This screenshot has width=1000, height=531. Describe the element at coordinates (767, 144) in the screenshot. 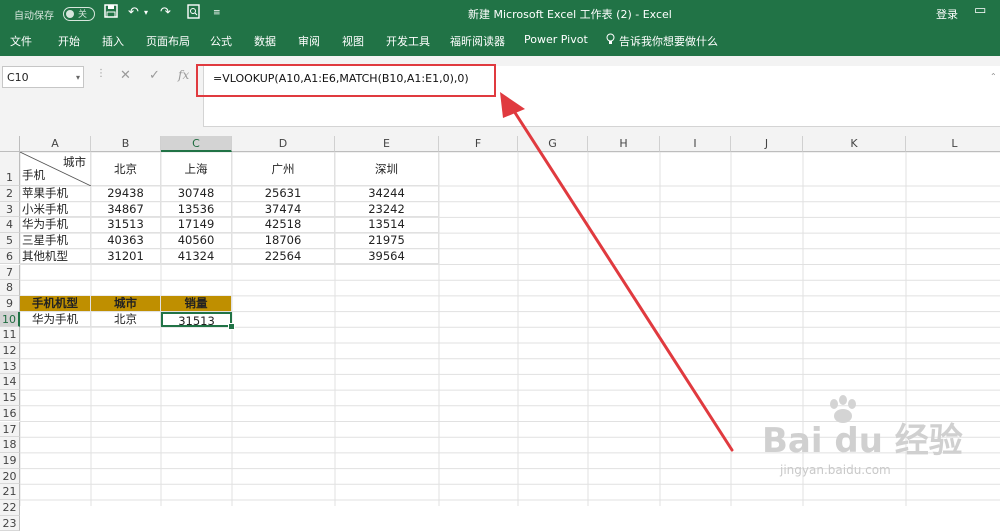

I see `column-header-j: J` at that location.